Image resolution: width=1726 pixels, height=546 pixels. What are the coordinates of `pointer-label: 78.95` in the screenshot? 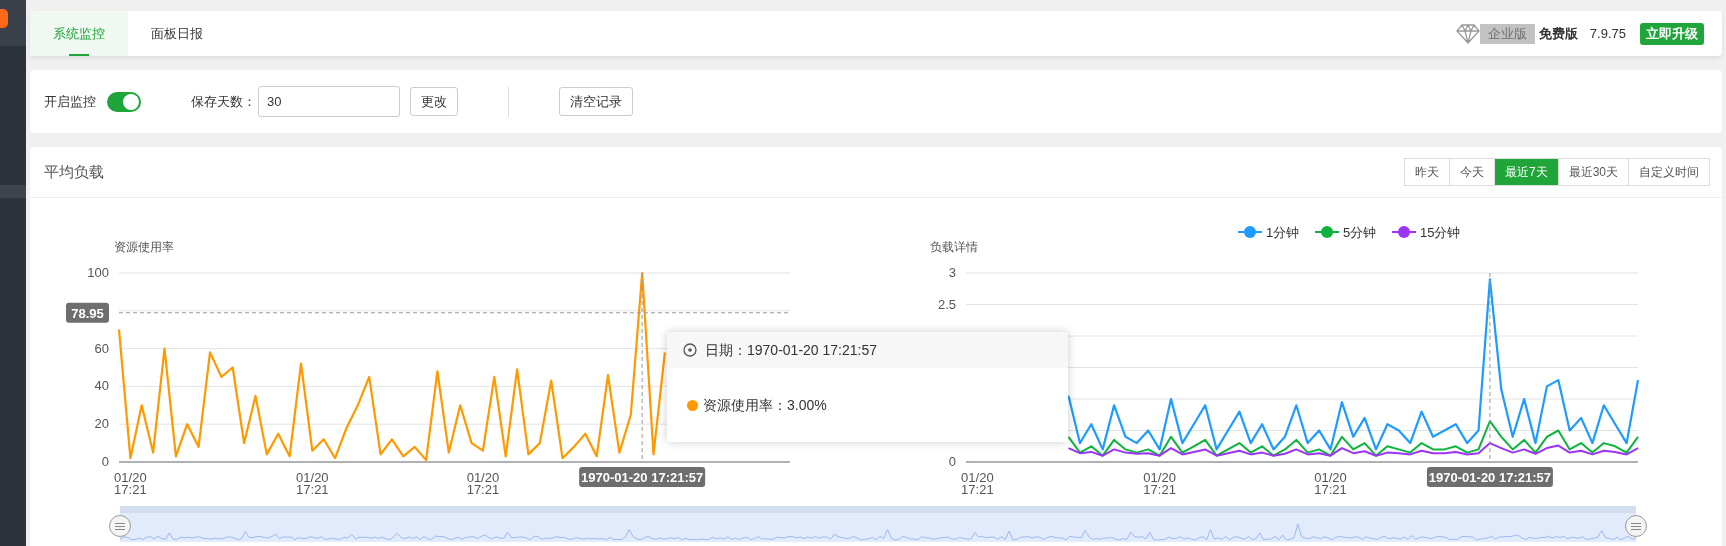 It's located at (87, 312).